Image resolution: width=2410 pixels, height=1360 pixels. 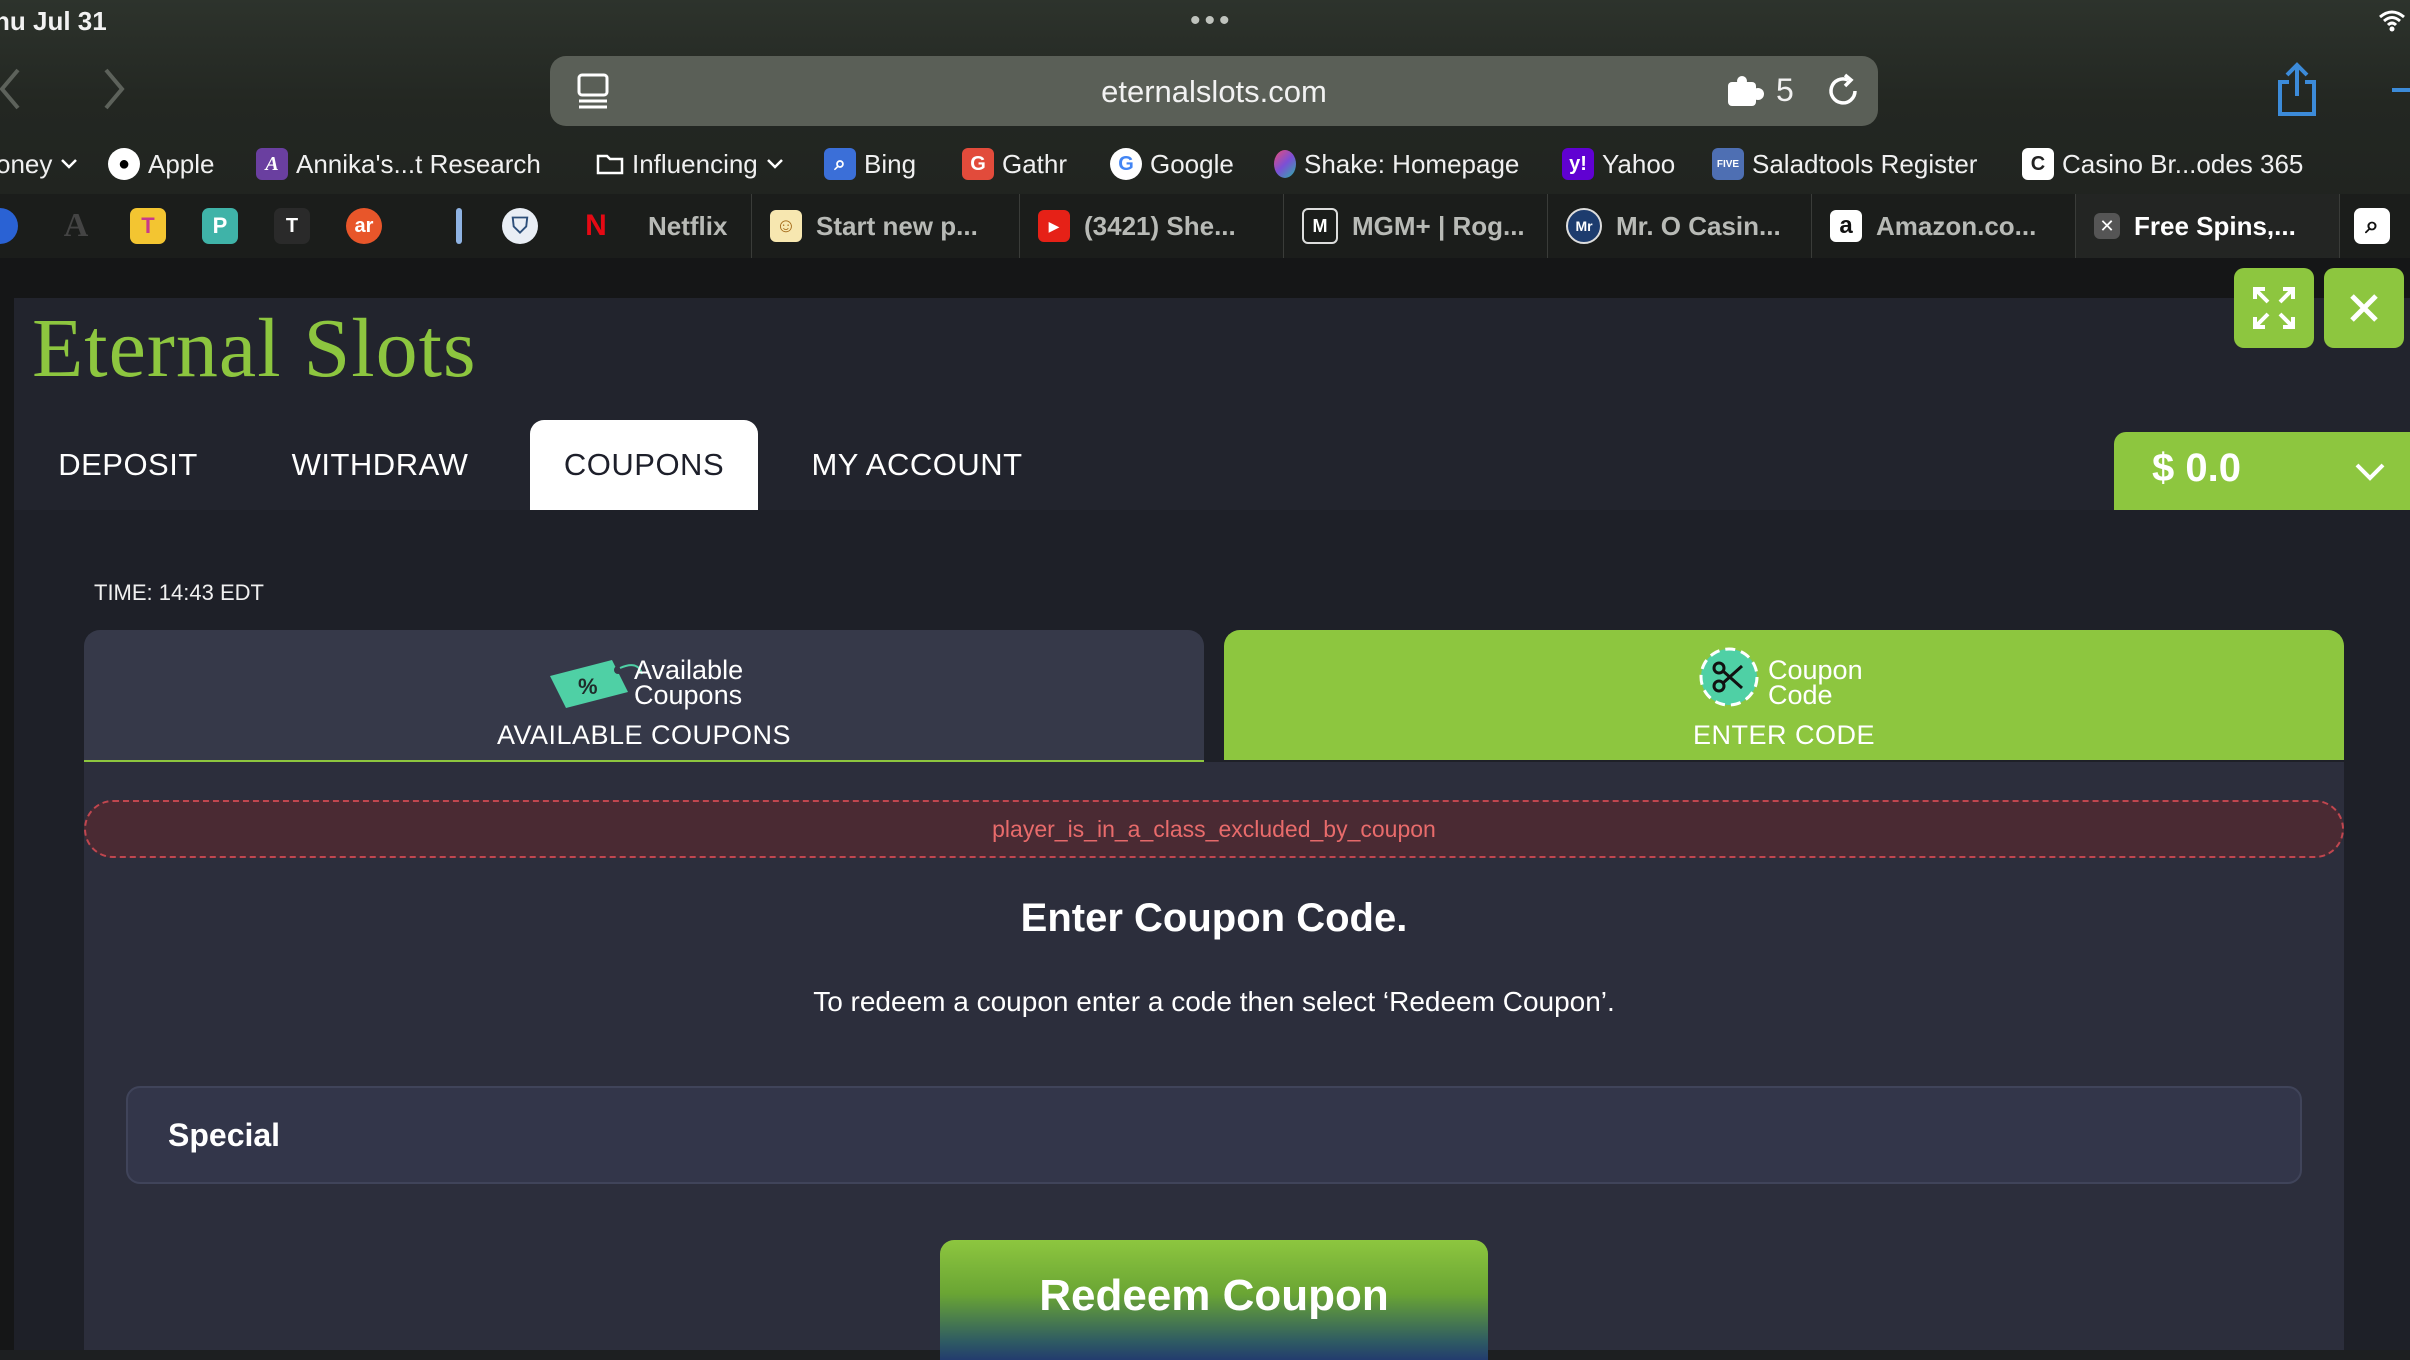 I want to click on bookmark-label: Influencing, so click(x=695, y=163).